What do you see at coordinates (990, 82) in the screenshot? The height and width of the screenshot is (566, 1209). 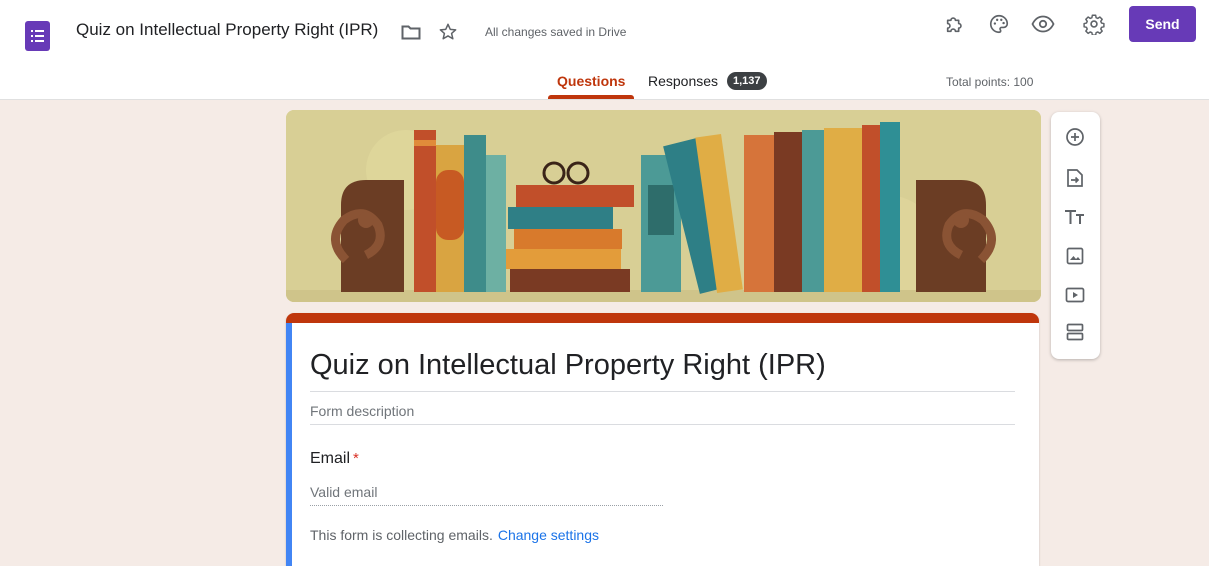 I see `total-points: Total points: 100` at bounding box center [990, 82].